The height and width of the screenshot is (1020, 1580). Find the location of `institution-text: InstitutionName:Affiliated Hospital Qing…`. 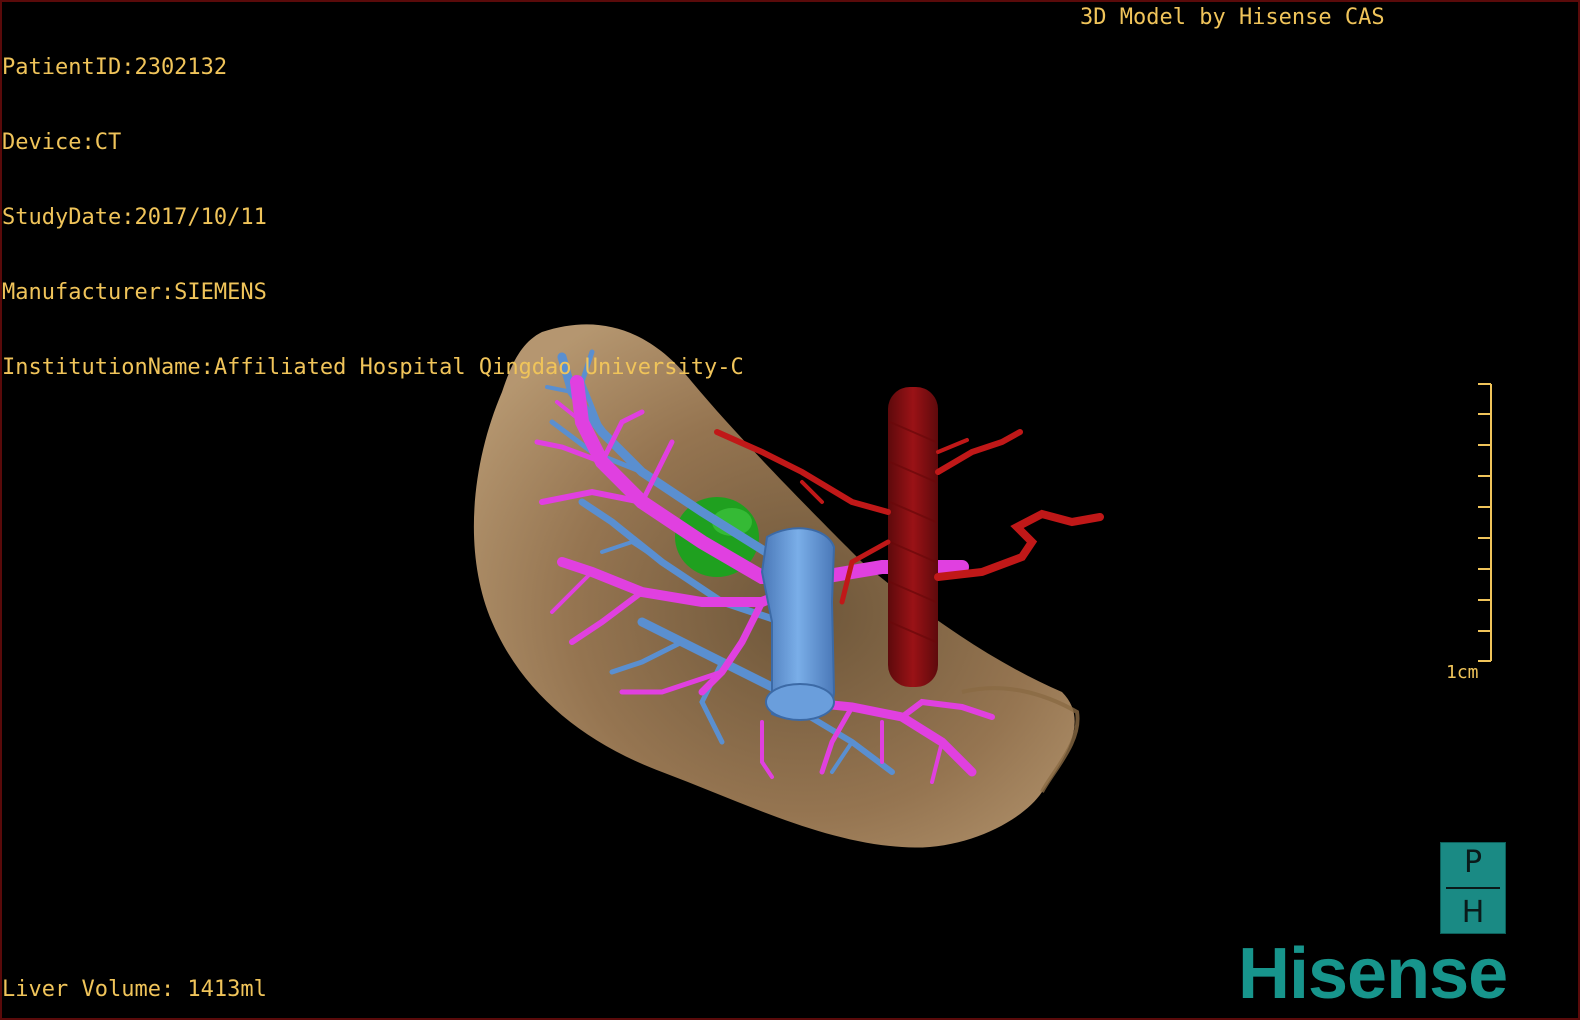

institution-text: InstitutionName:Affiliated Hospital Qing… is located at coordinates (373, 367).